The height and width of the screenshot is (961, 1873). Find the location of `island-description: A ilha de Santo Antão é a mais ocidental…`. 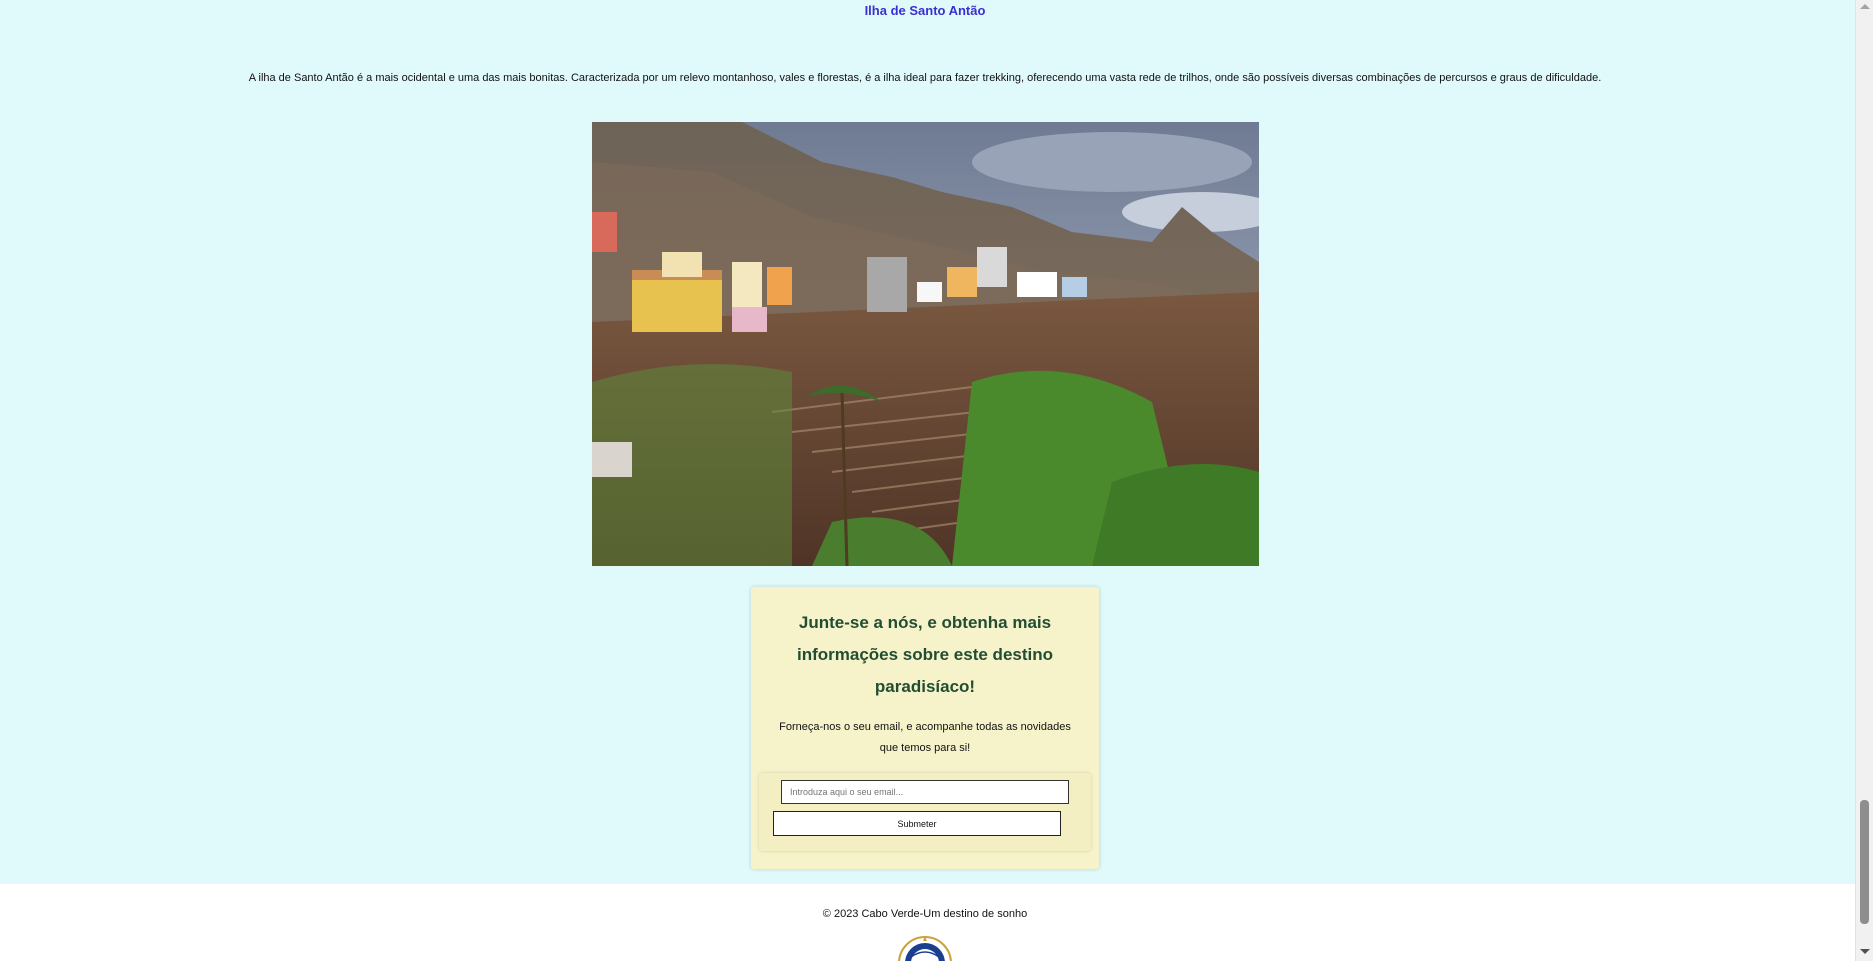

island-description: A ilha de Santo Antão é a mais ocidental… is located at coordinates (925, 78).